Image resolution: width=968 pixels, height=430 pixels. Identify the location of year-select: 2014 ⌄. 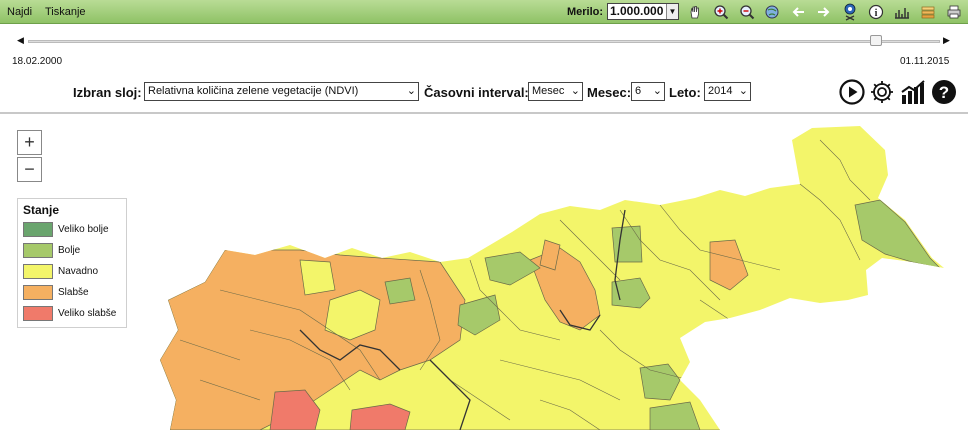
(727, 91).